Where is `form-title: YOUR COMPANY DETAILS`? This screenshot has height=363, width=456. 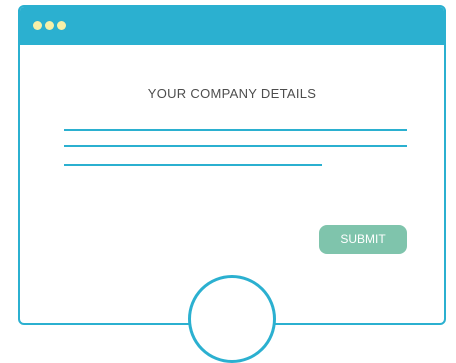
form-title: YOUR COMPANY DETAILS is located at coordinates (232, 93).